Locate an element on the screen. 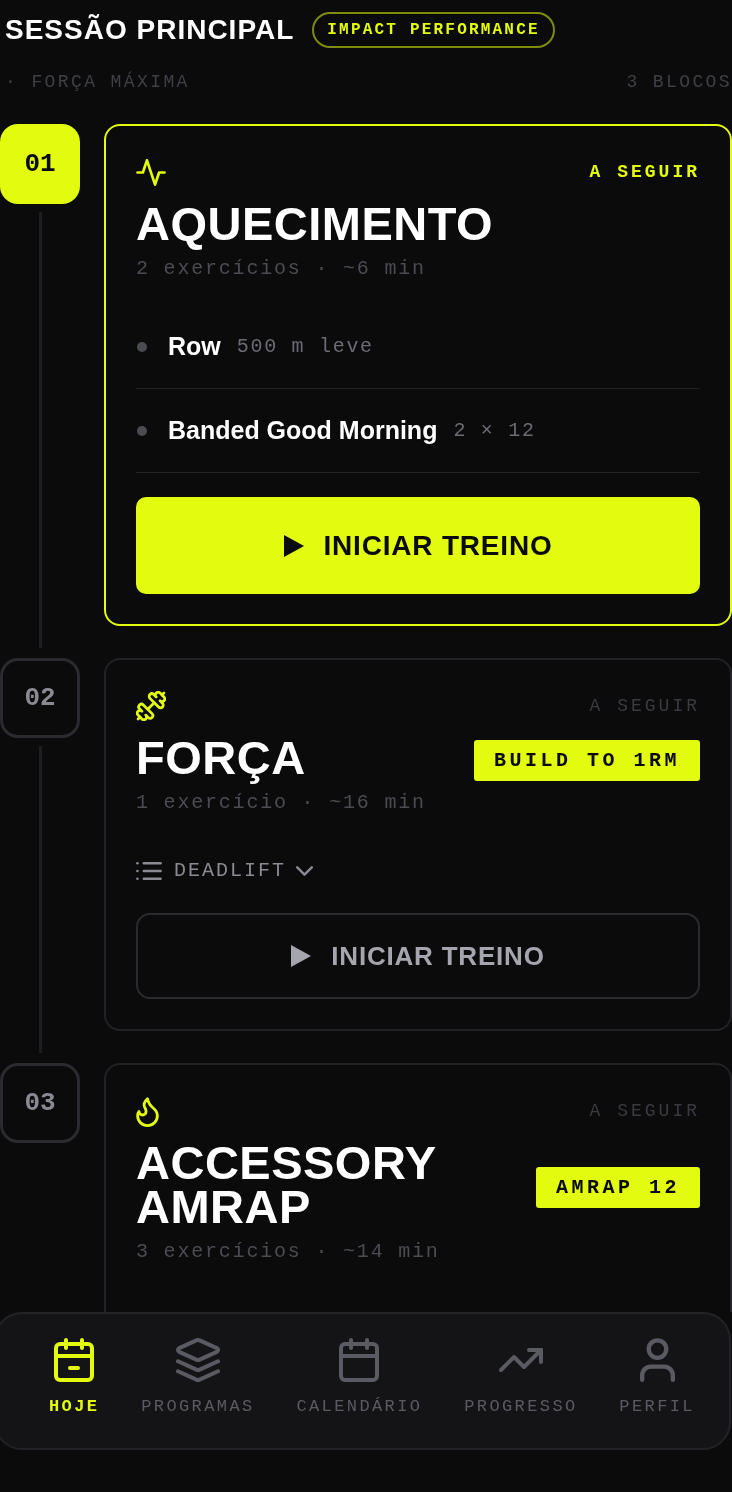 This screenshot has height=1492, width=732. exercise-name: Banded Good Morning is located at coordinates (303, 430).